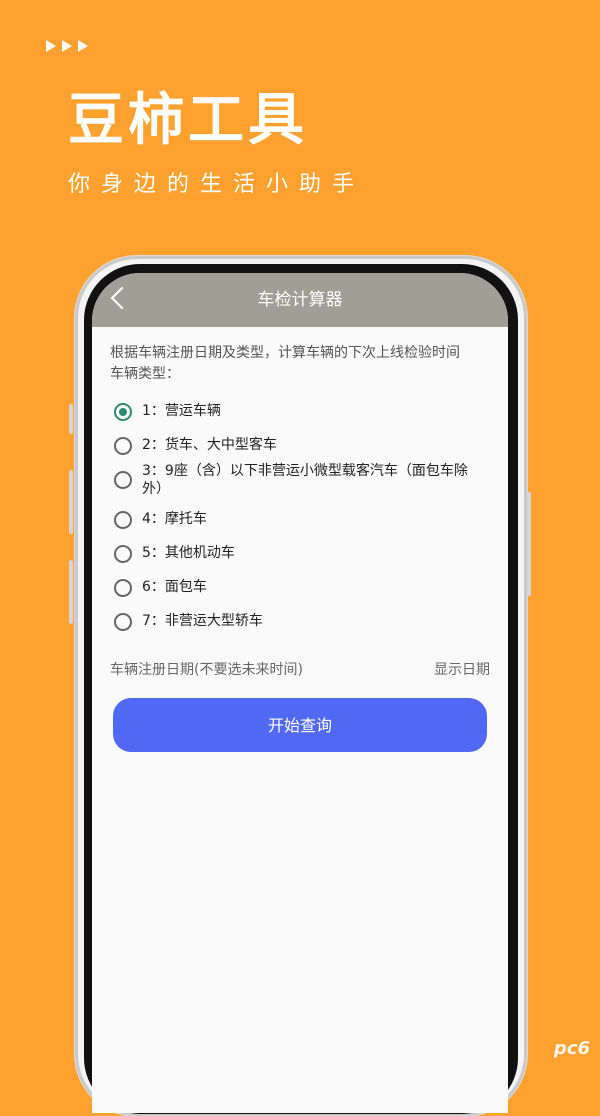 Image resolution: width=600 pixels, height=1116 pixels. What do you see at coordinates (298, 519) in the screenshot?
I see `radio-option-4: 4：摩托车` at bounding box center [298, 519].